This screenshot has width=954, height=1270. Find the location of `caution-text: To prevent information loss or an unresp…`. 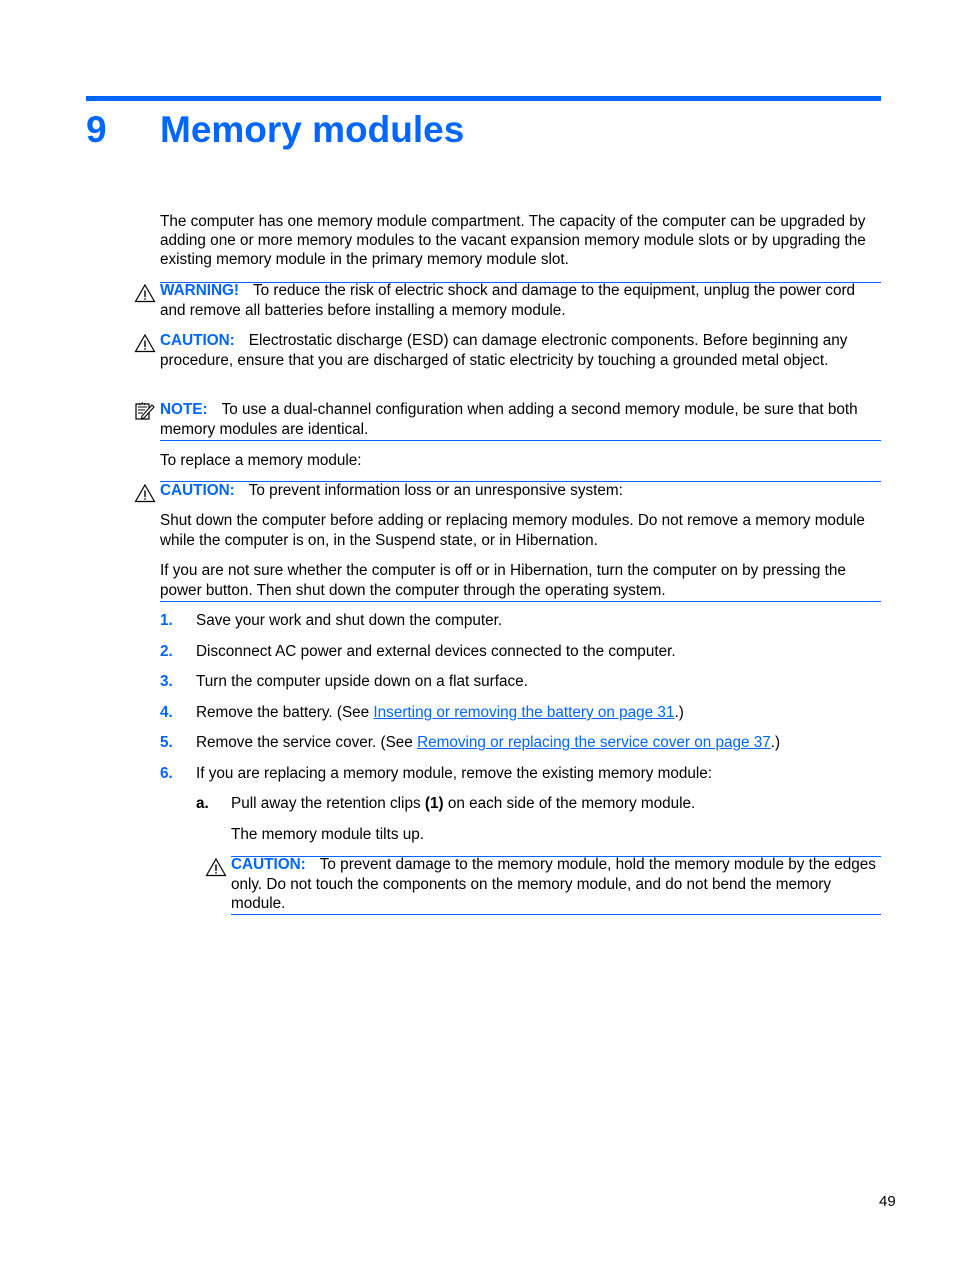

caution-text: To prevent information loss or an unresp… is located at coordinates (435, 490).